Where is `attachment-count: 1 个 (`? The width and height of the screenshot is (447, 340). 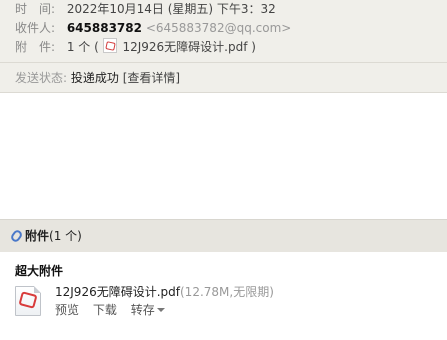 attachment-count: 1 个 ( is located at coordinates (82, 47).